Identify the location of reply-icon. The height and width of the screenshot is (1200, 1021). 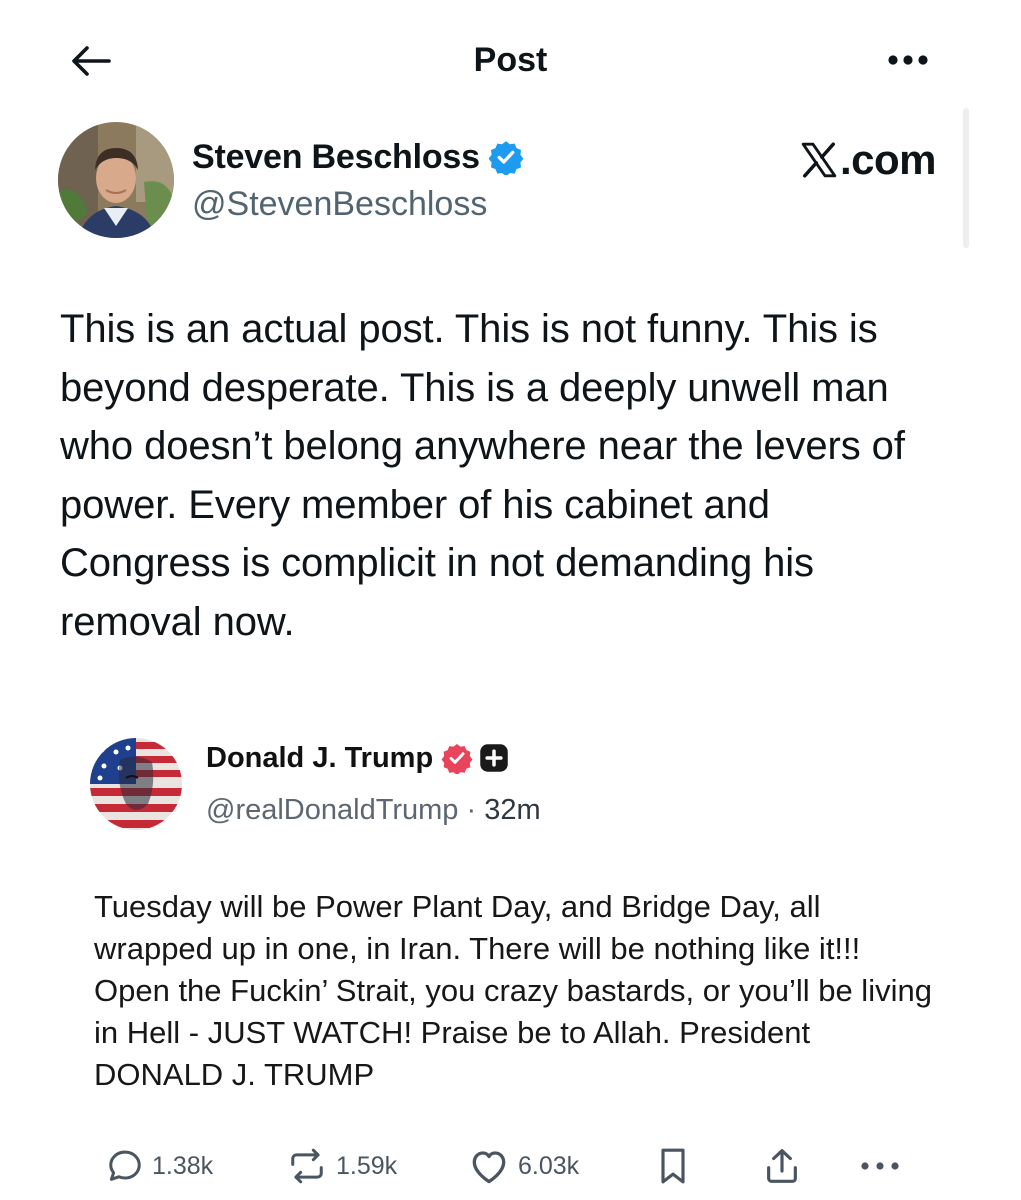
(125, 1165).